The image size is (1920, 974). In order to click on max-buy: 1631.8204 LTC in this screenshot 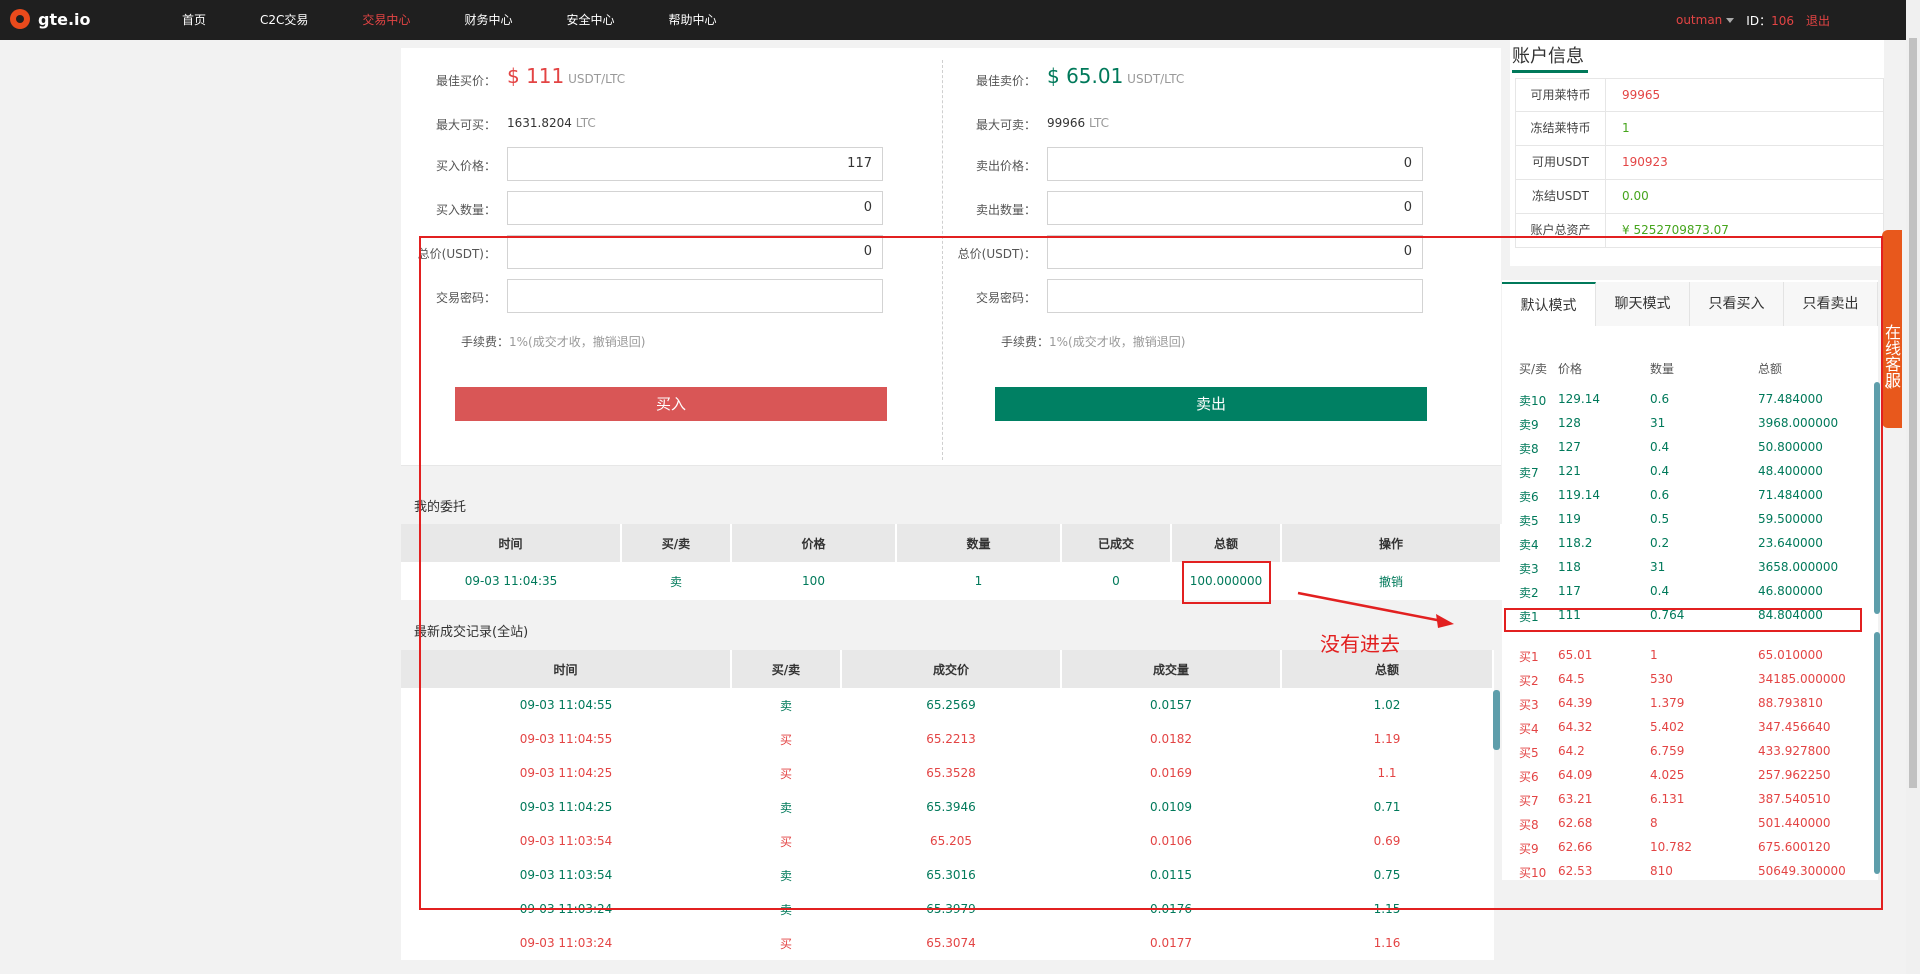, I will do `click(551, 123)`.